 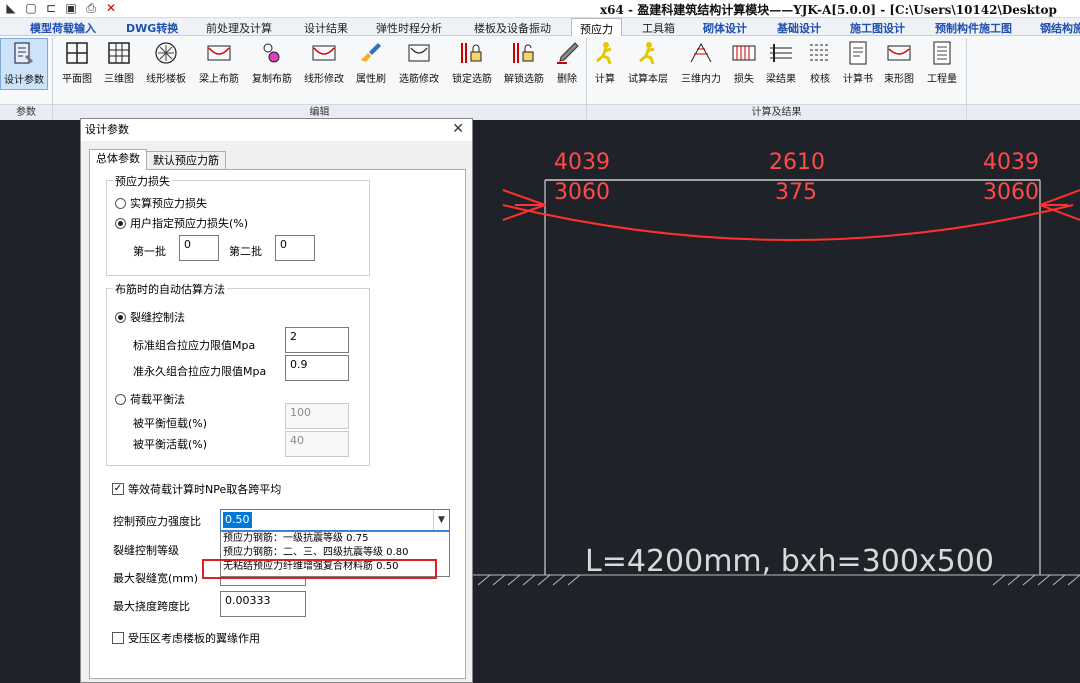 What do you see at coordinates (899, 64) in the screenshot?
I see `tendon-shape-button: 束形图` at bounding box center [899, 64].